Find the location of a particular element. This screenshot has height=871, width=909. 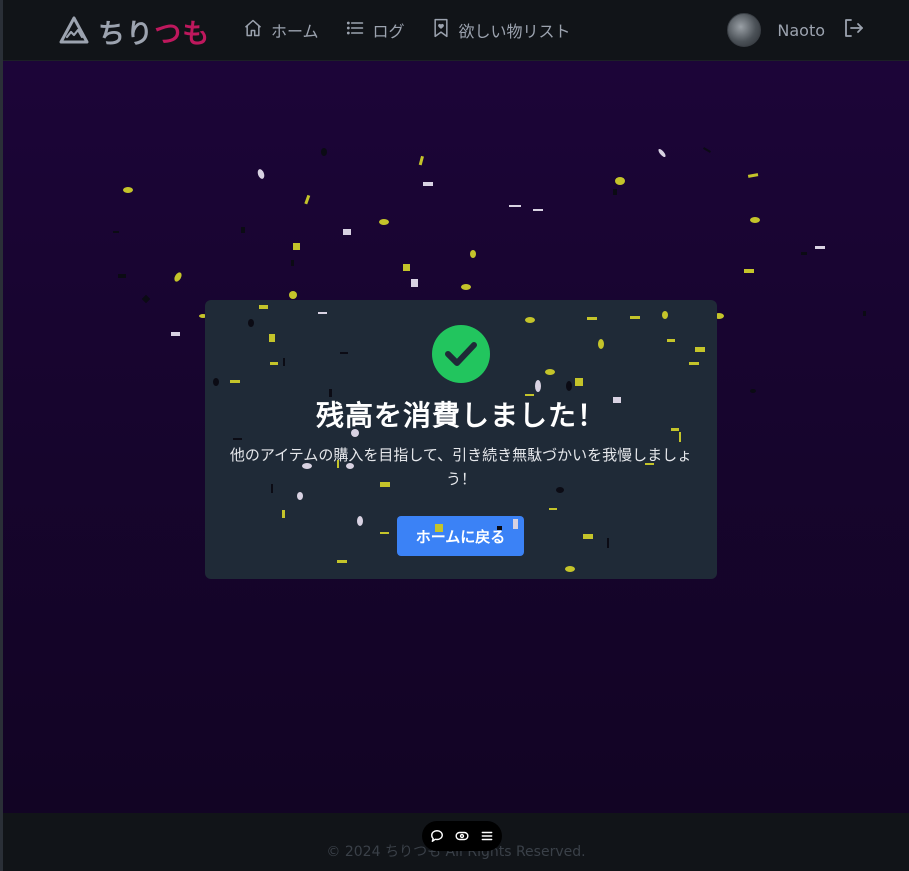

nav-wishlist-label: 欲しい物リスト is located at coordinates (514, 31).